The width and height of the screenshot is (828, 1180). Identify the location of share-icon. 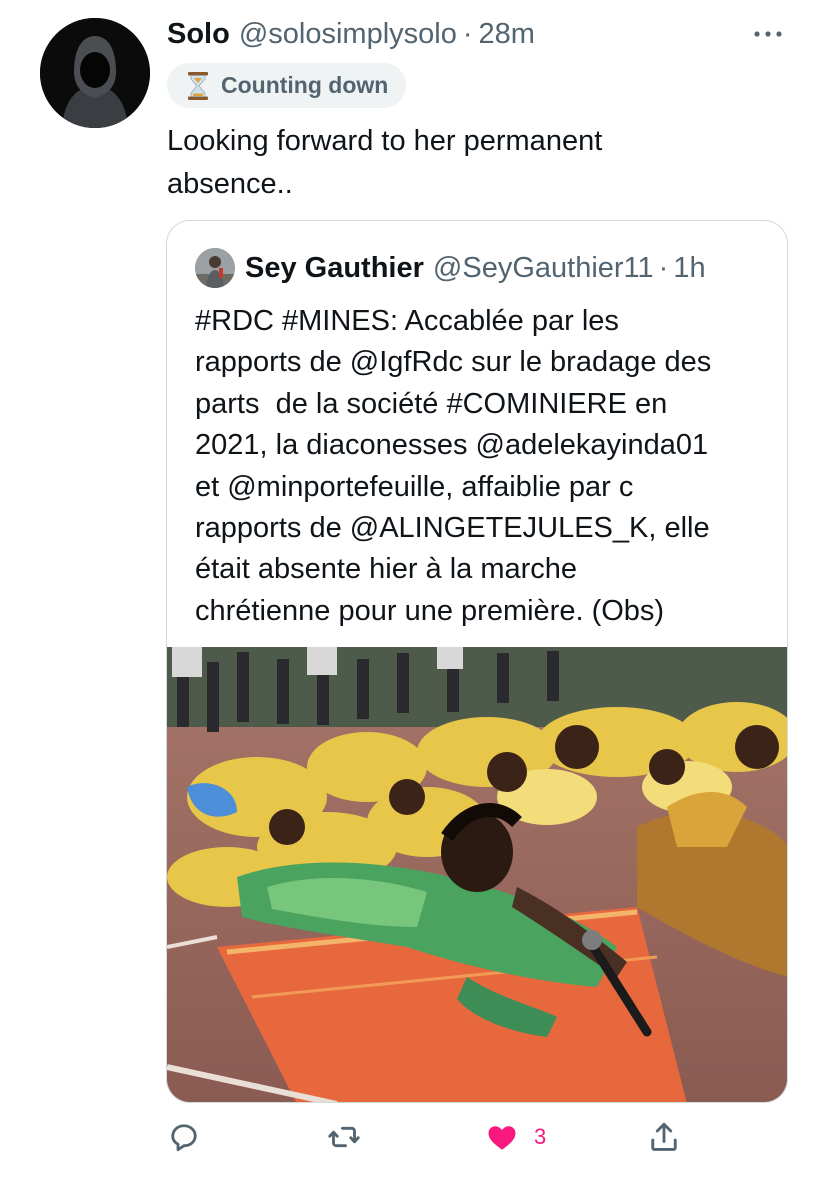
(664, 1136).